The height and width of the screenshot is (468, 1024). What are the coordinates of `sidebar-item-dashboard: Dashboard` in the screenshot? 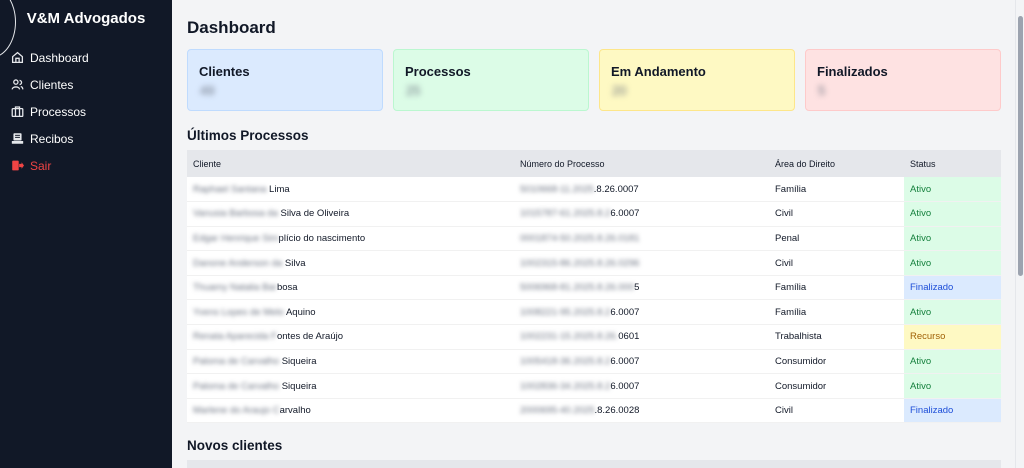 It's located at (87, 57).